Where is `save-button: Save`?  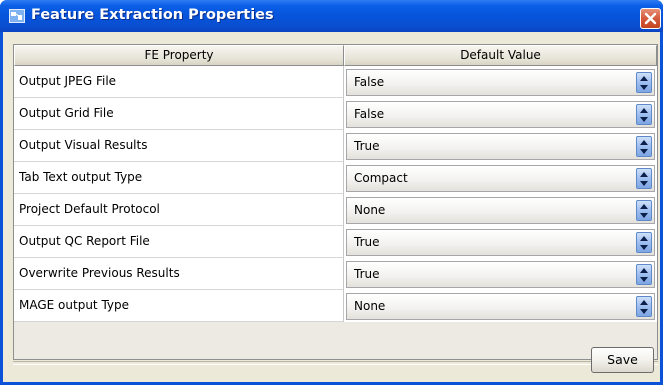
save-button: Save is located at coordinates (622, 360).